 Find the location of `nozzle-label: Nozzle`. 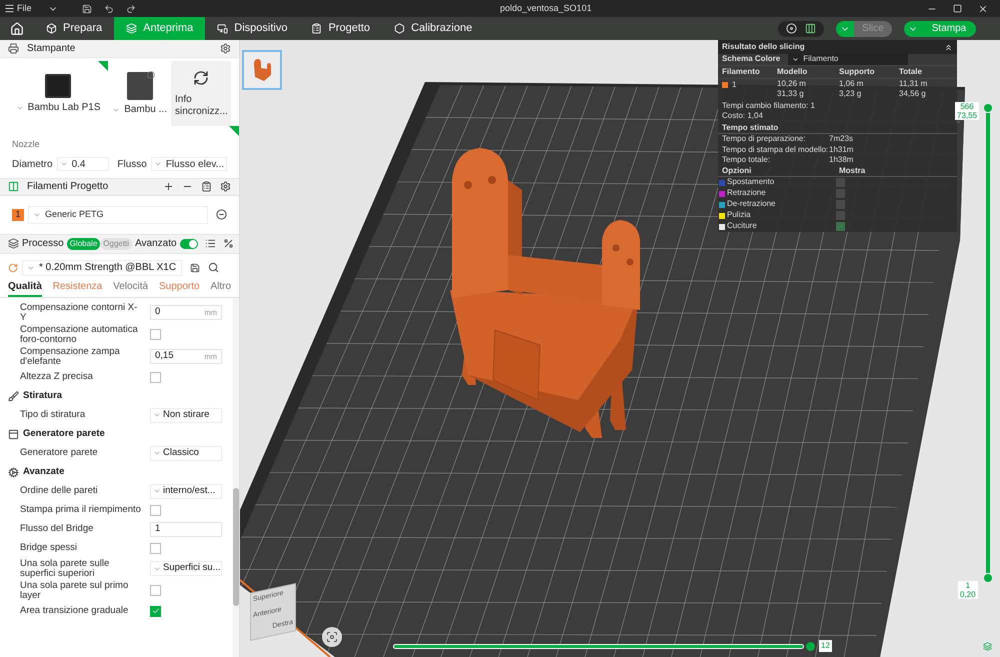

nozzle-label: Nozzle is located at coordinates (26, 144).